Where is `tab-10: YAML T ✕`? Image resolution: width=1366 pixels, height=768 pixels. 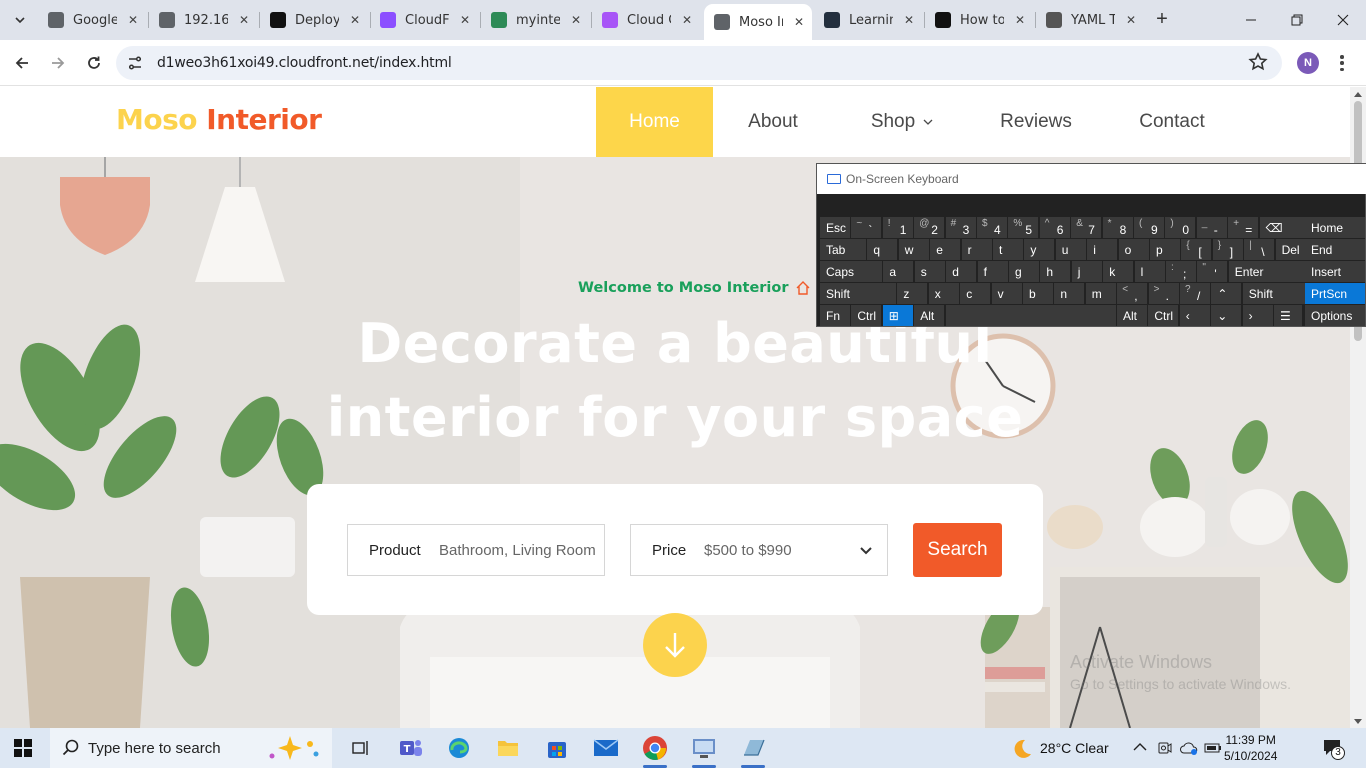
tab-10: YAML T ✕ is located at coordinates (1090, 20).